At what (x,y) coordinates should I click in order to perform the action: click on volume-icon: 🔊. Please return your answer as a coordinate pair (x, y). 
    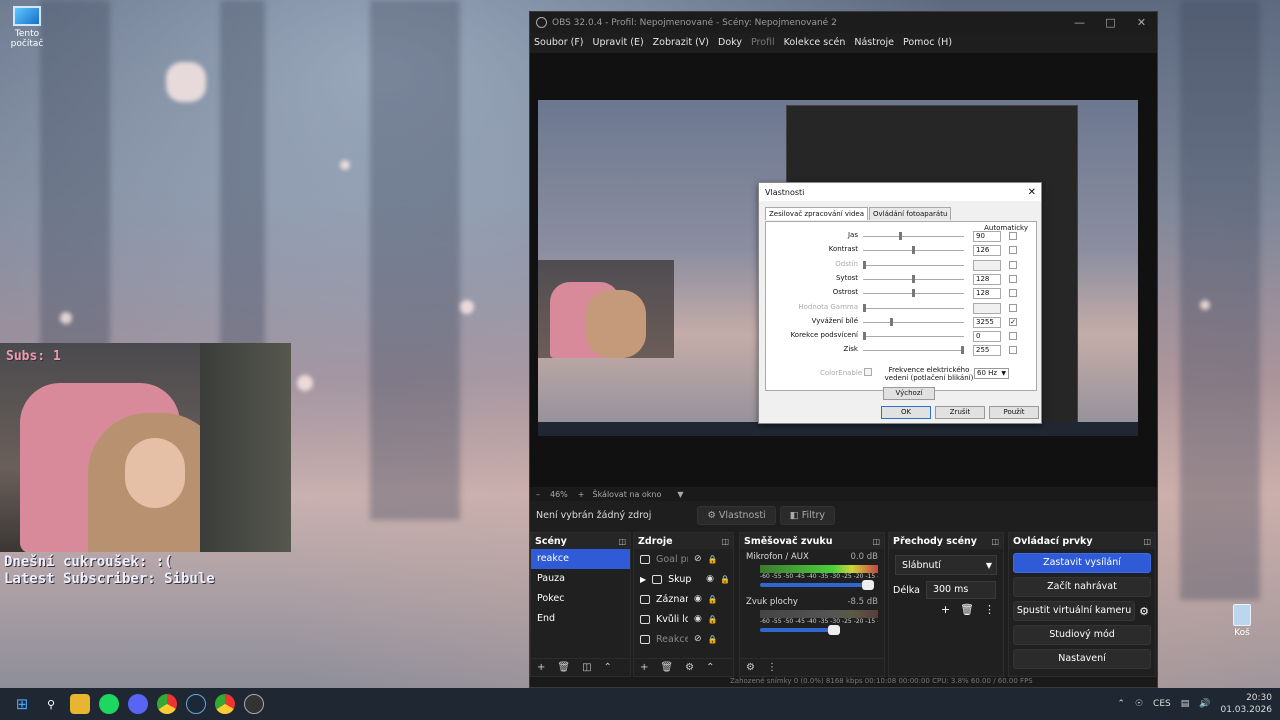
    Looking at the image, I should click on (1204, 704).